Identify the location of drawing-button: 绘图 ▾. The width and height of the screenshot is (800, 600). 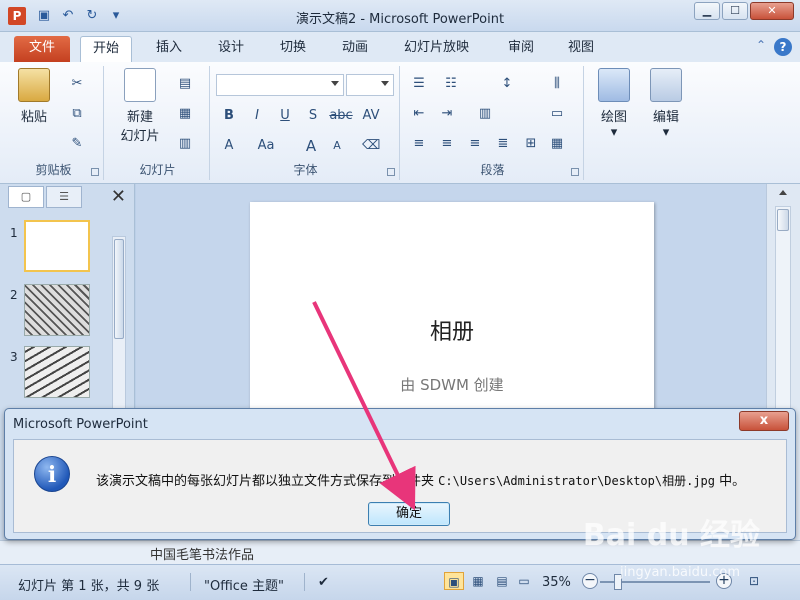
(614, 104).